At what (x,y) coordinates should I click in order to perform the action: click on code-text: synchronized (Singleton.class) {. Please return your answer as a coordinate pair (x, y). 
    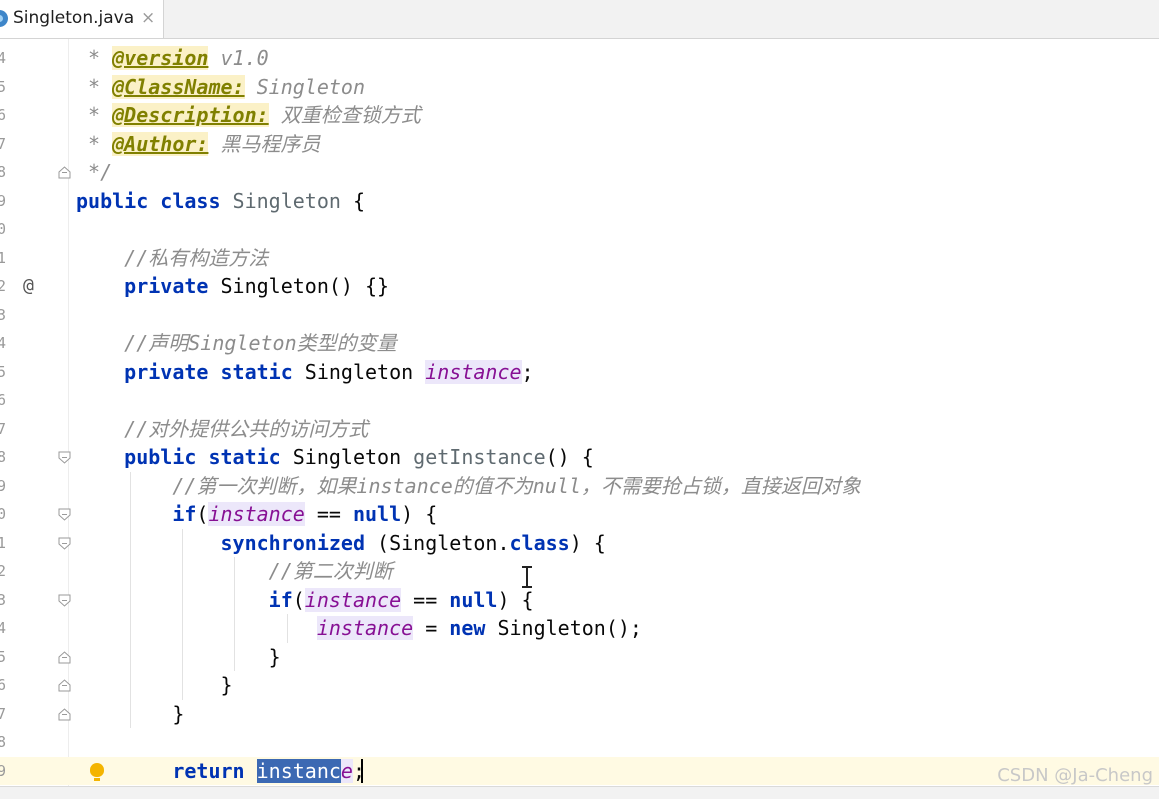
    Looking at the image, I should click on (341, 543).